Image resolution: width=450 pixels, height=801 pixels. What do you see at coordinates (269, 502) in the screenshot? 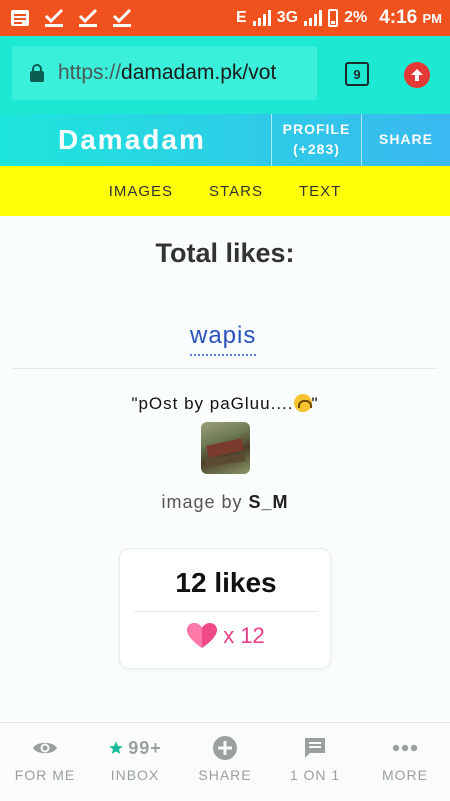
I see `image-by-user: S_M` at bounding box center [269, 502].